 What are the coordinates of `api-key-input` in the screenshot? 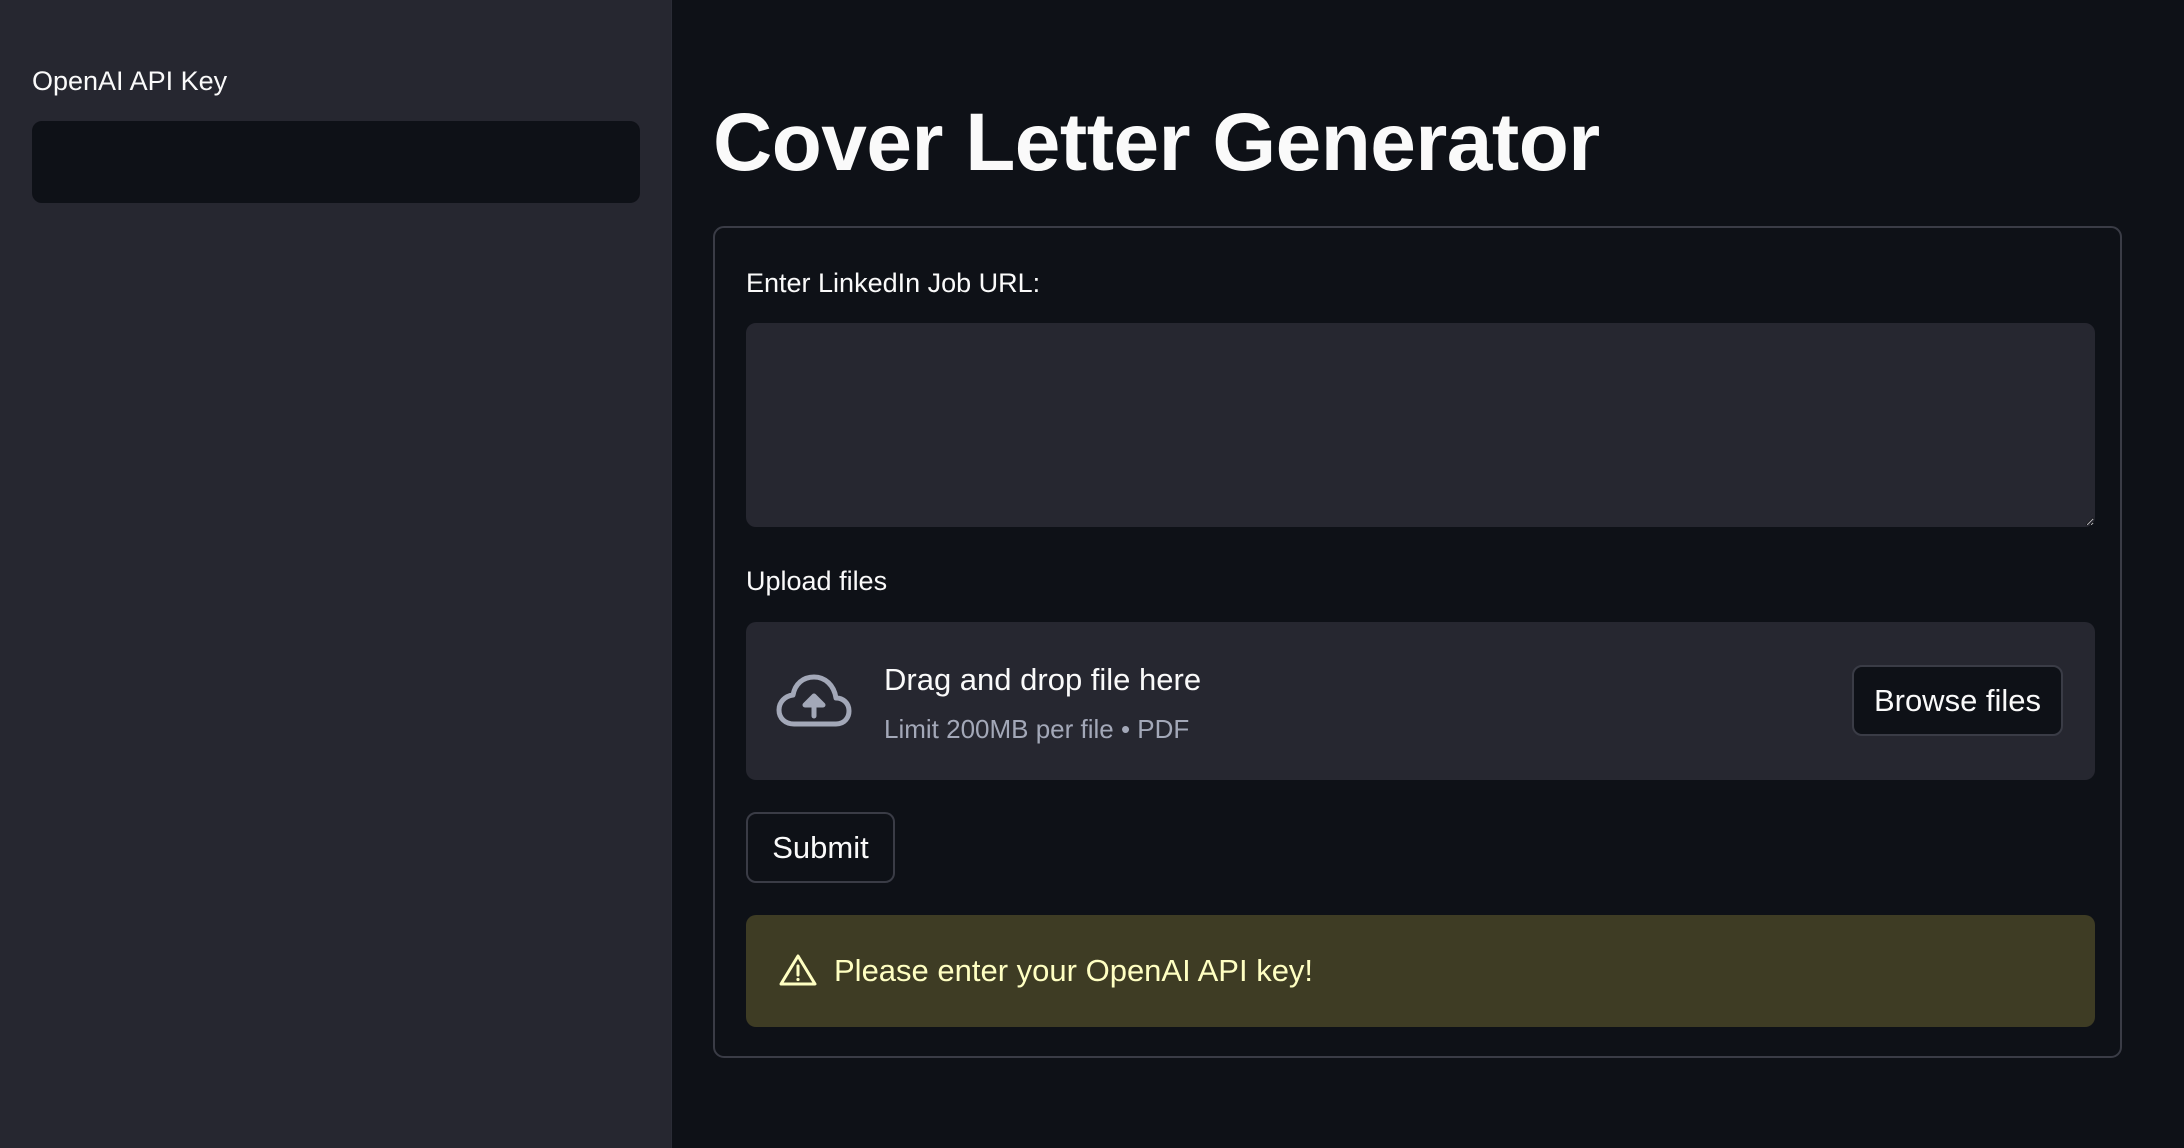 It's located at (336, 162).